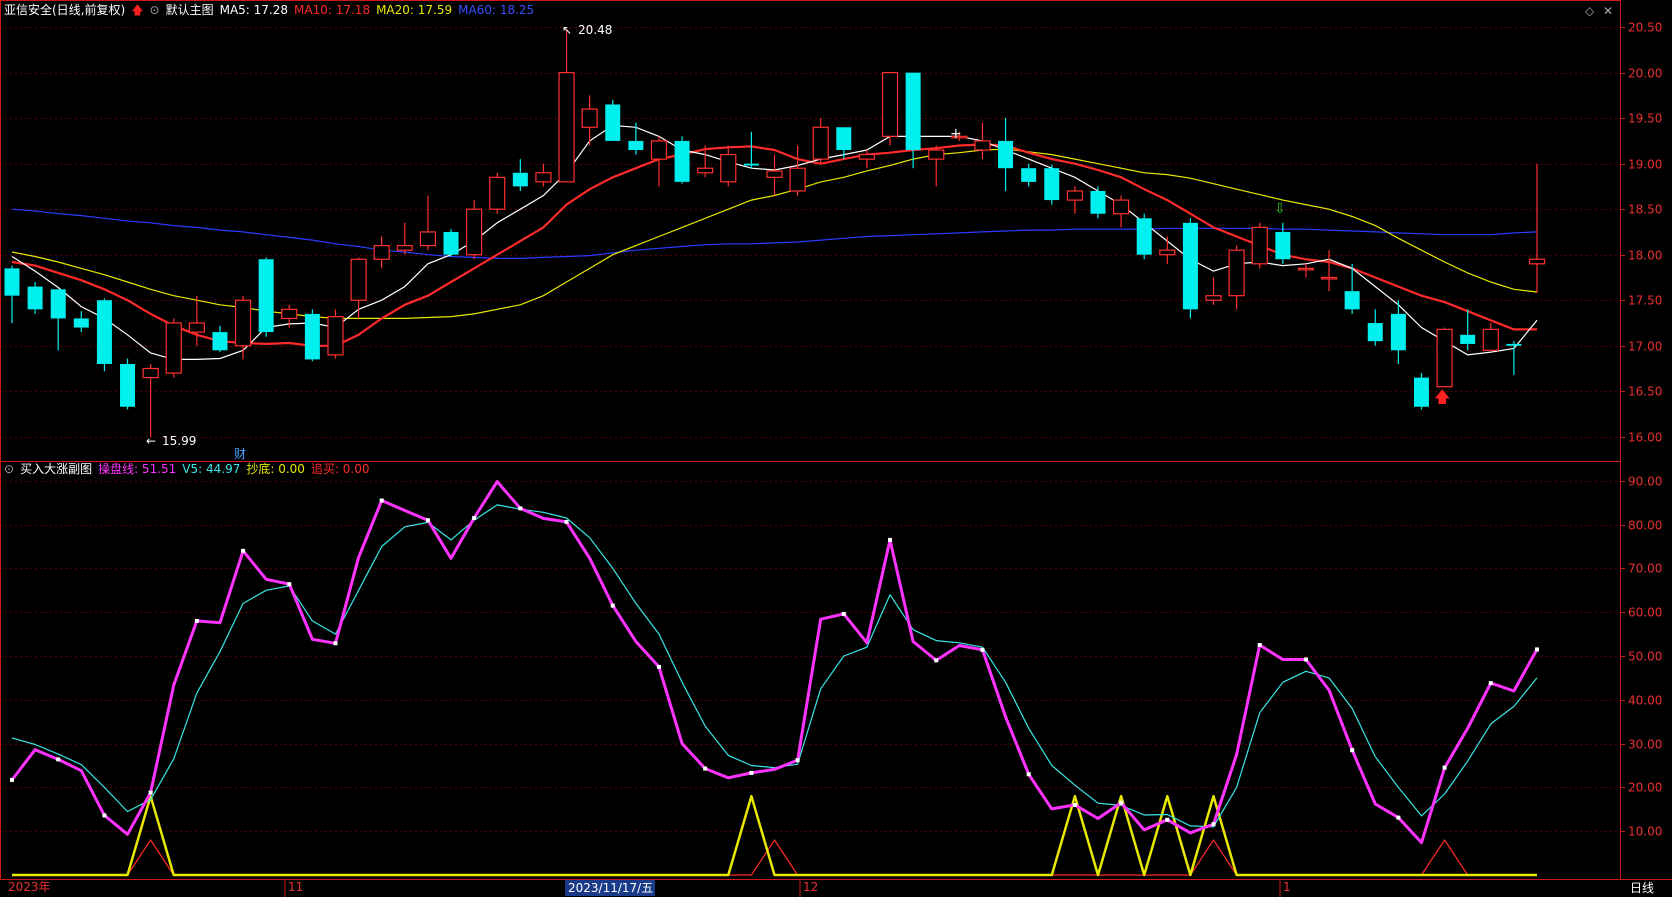 This screenshot has height=897, width=1672. I want to click on price-tick-label: 17.00, so click(1645, 347).